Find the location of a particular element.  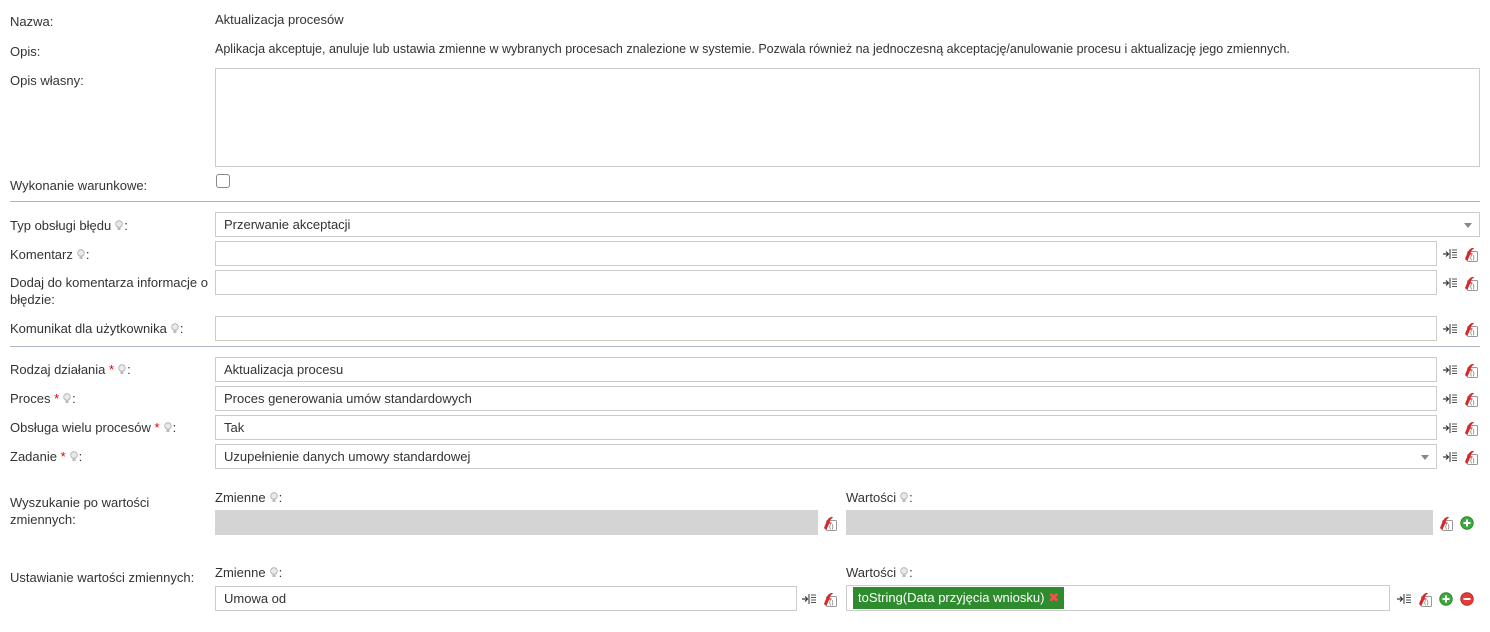

set-variables-header-text: Zmienne is located at coordinates (240, 572).